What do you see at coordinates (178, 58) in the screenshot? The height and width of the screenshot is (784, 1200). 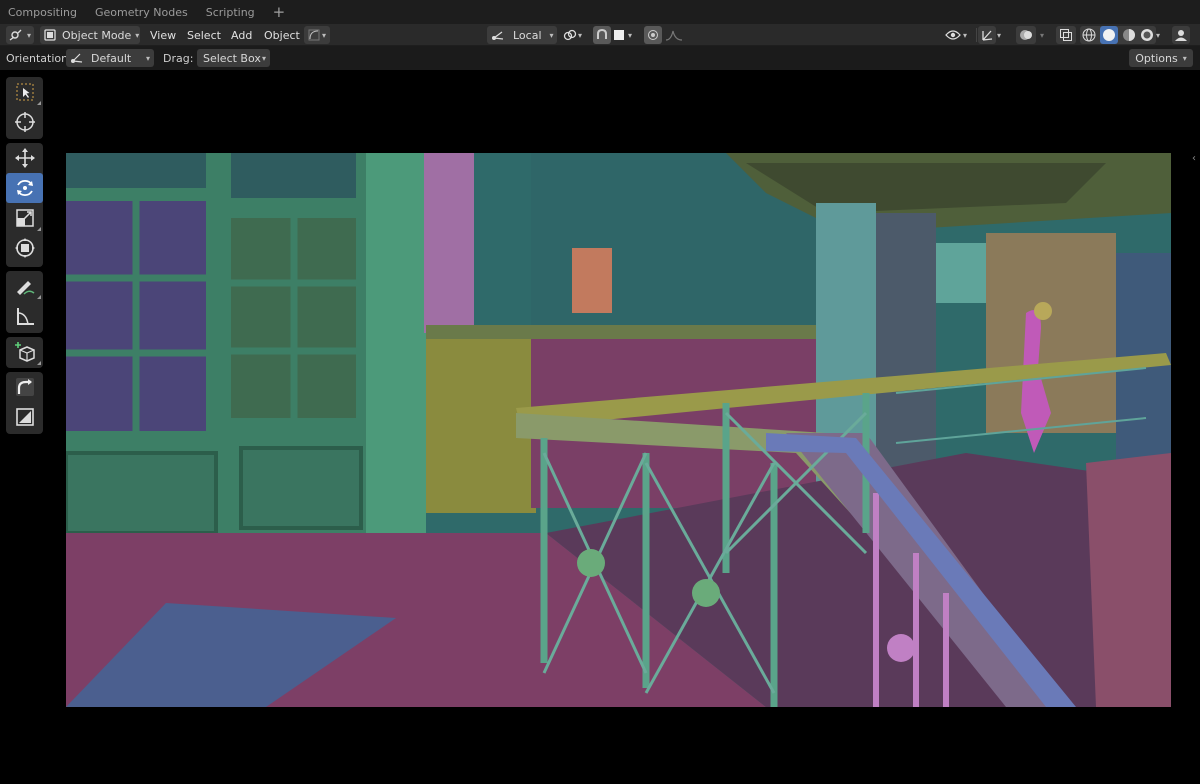 I see `drag-label: Drag:` at bounding box center [178, 58].